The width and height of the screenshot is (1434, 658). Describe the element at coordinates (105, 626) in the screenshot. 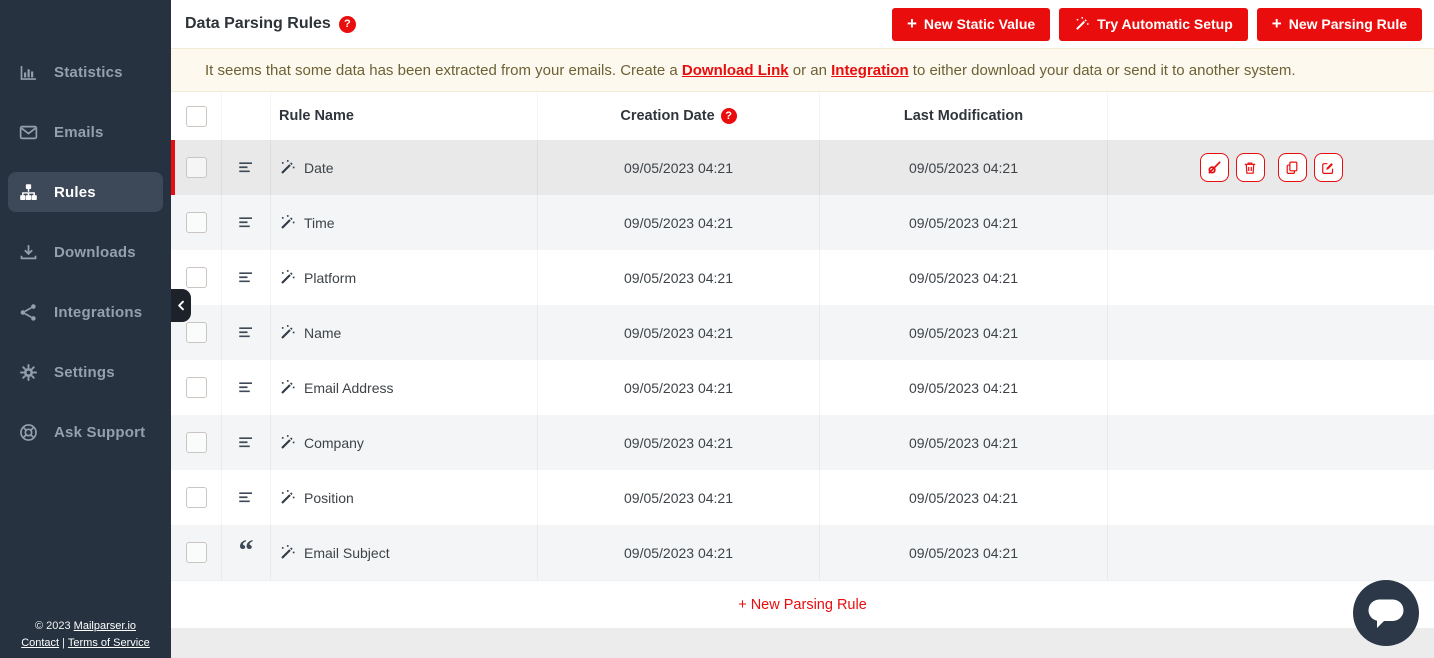

I see `brand-link: Mailparser.io` at that location.